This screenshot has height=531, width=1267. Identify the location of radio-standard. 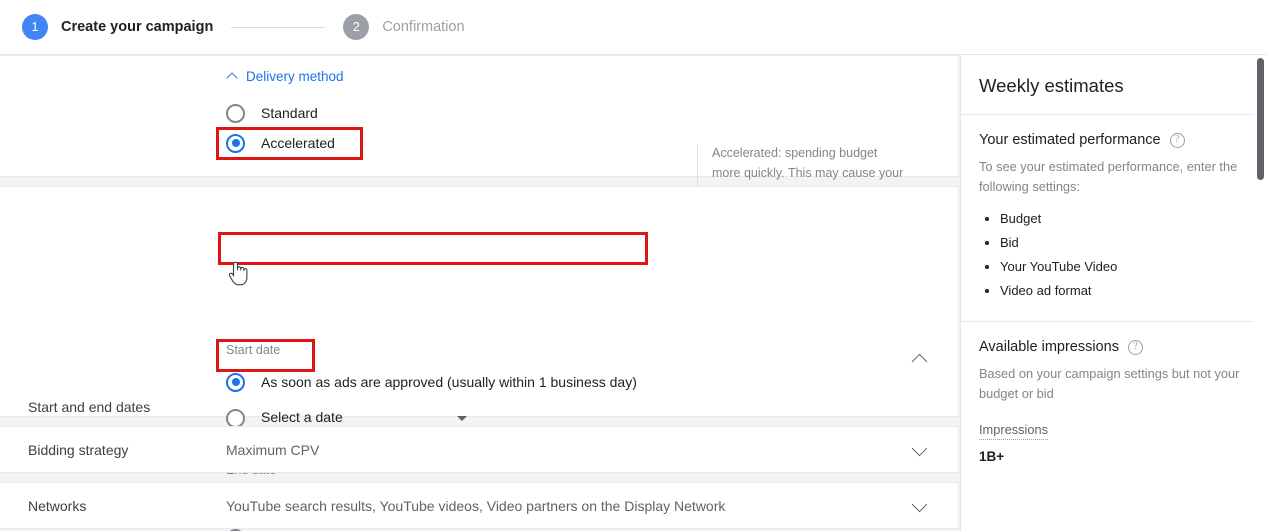
(235, 113).